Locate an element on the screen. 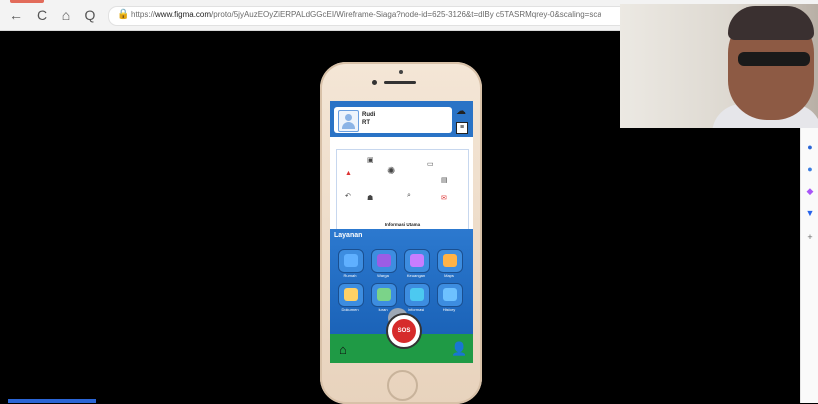  user-name: Rudi is located at coordinates (369, 115).